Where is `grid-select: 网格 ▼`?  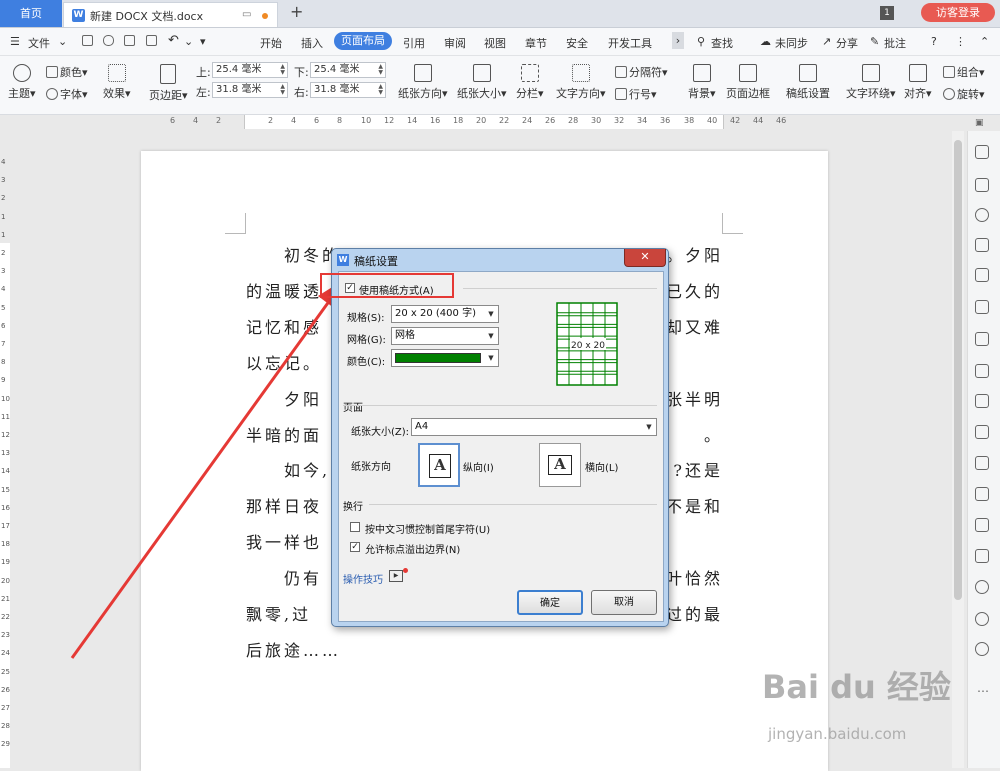 grid-select: 网格 ▼ is located at coordinates (445, 336).